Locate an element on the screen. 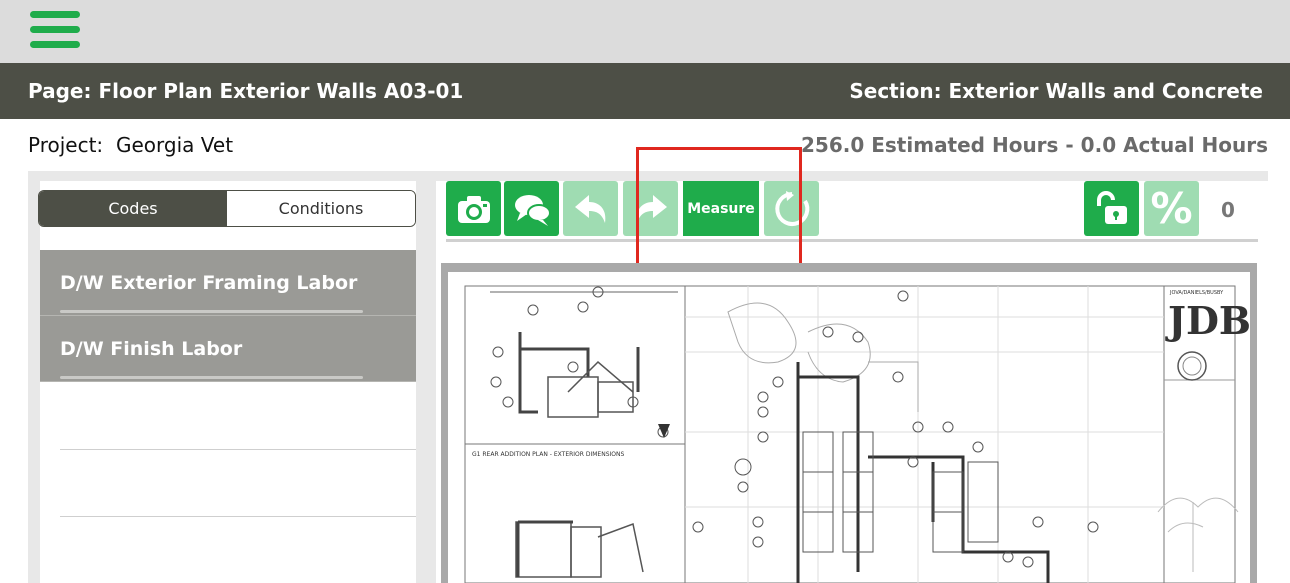 The image size is (1290, 583). count-value: 0 is located at coordinates (1228, 210).